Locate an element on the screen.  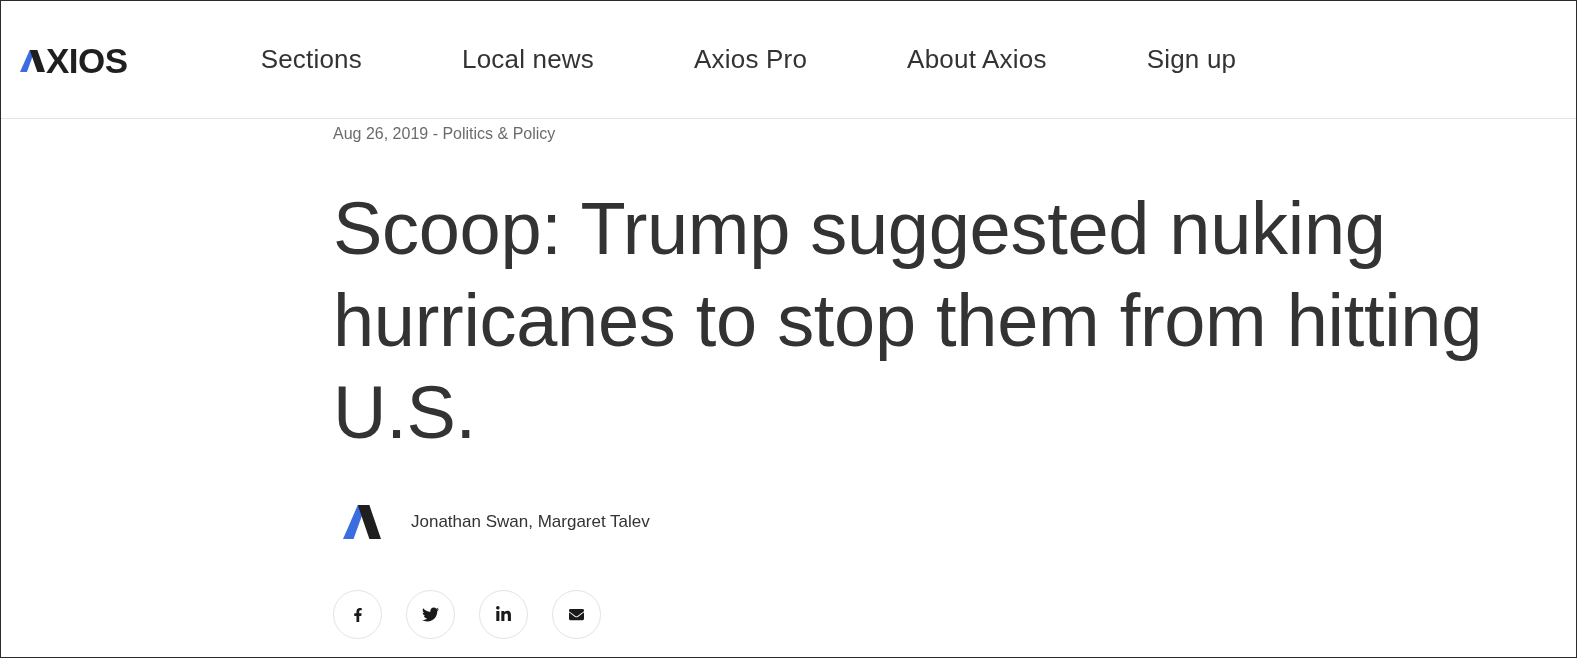
nav-link: Local news is located at coordinates (528, 59).